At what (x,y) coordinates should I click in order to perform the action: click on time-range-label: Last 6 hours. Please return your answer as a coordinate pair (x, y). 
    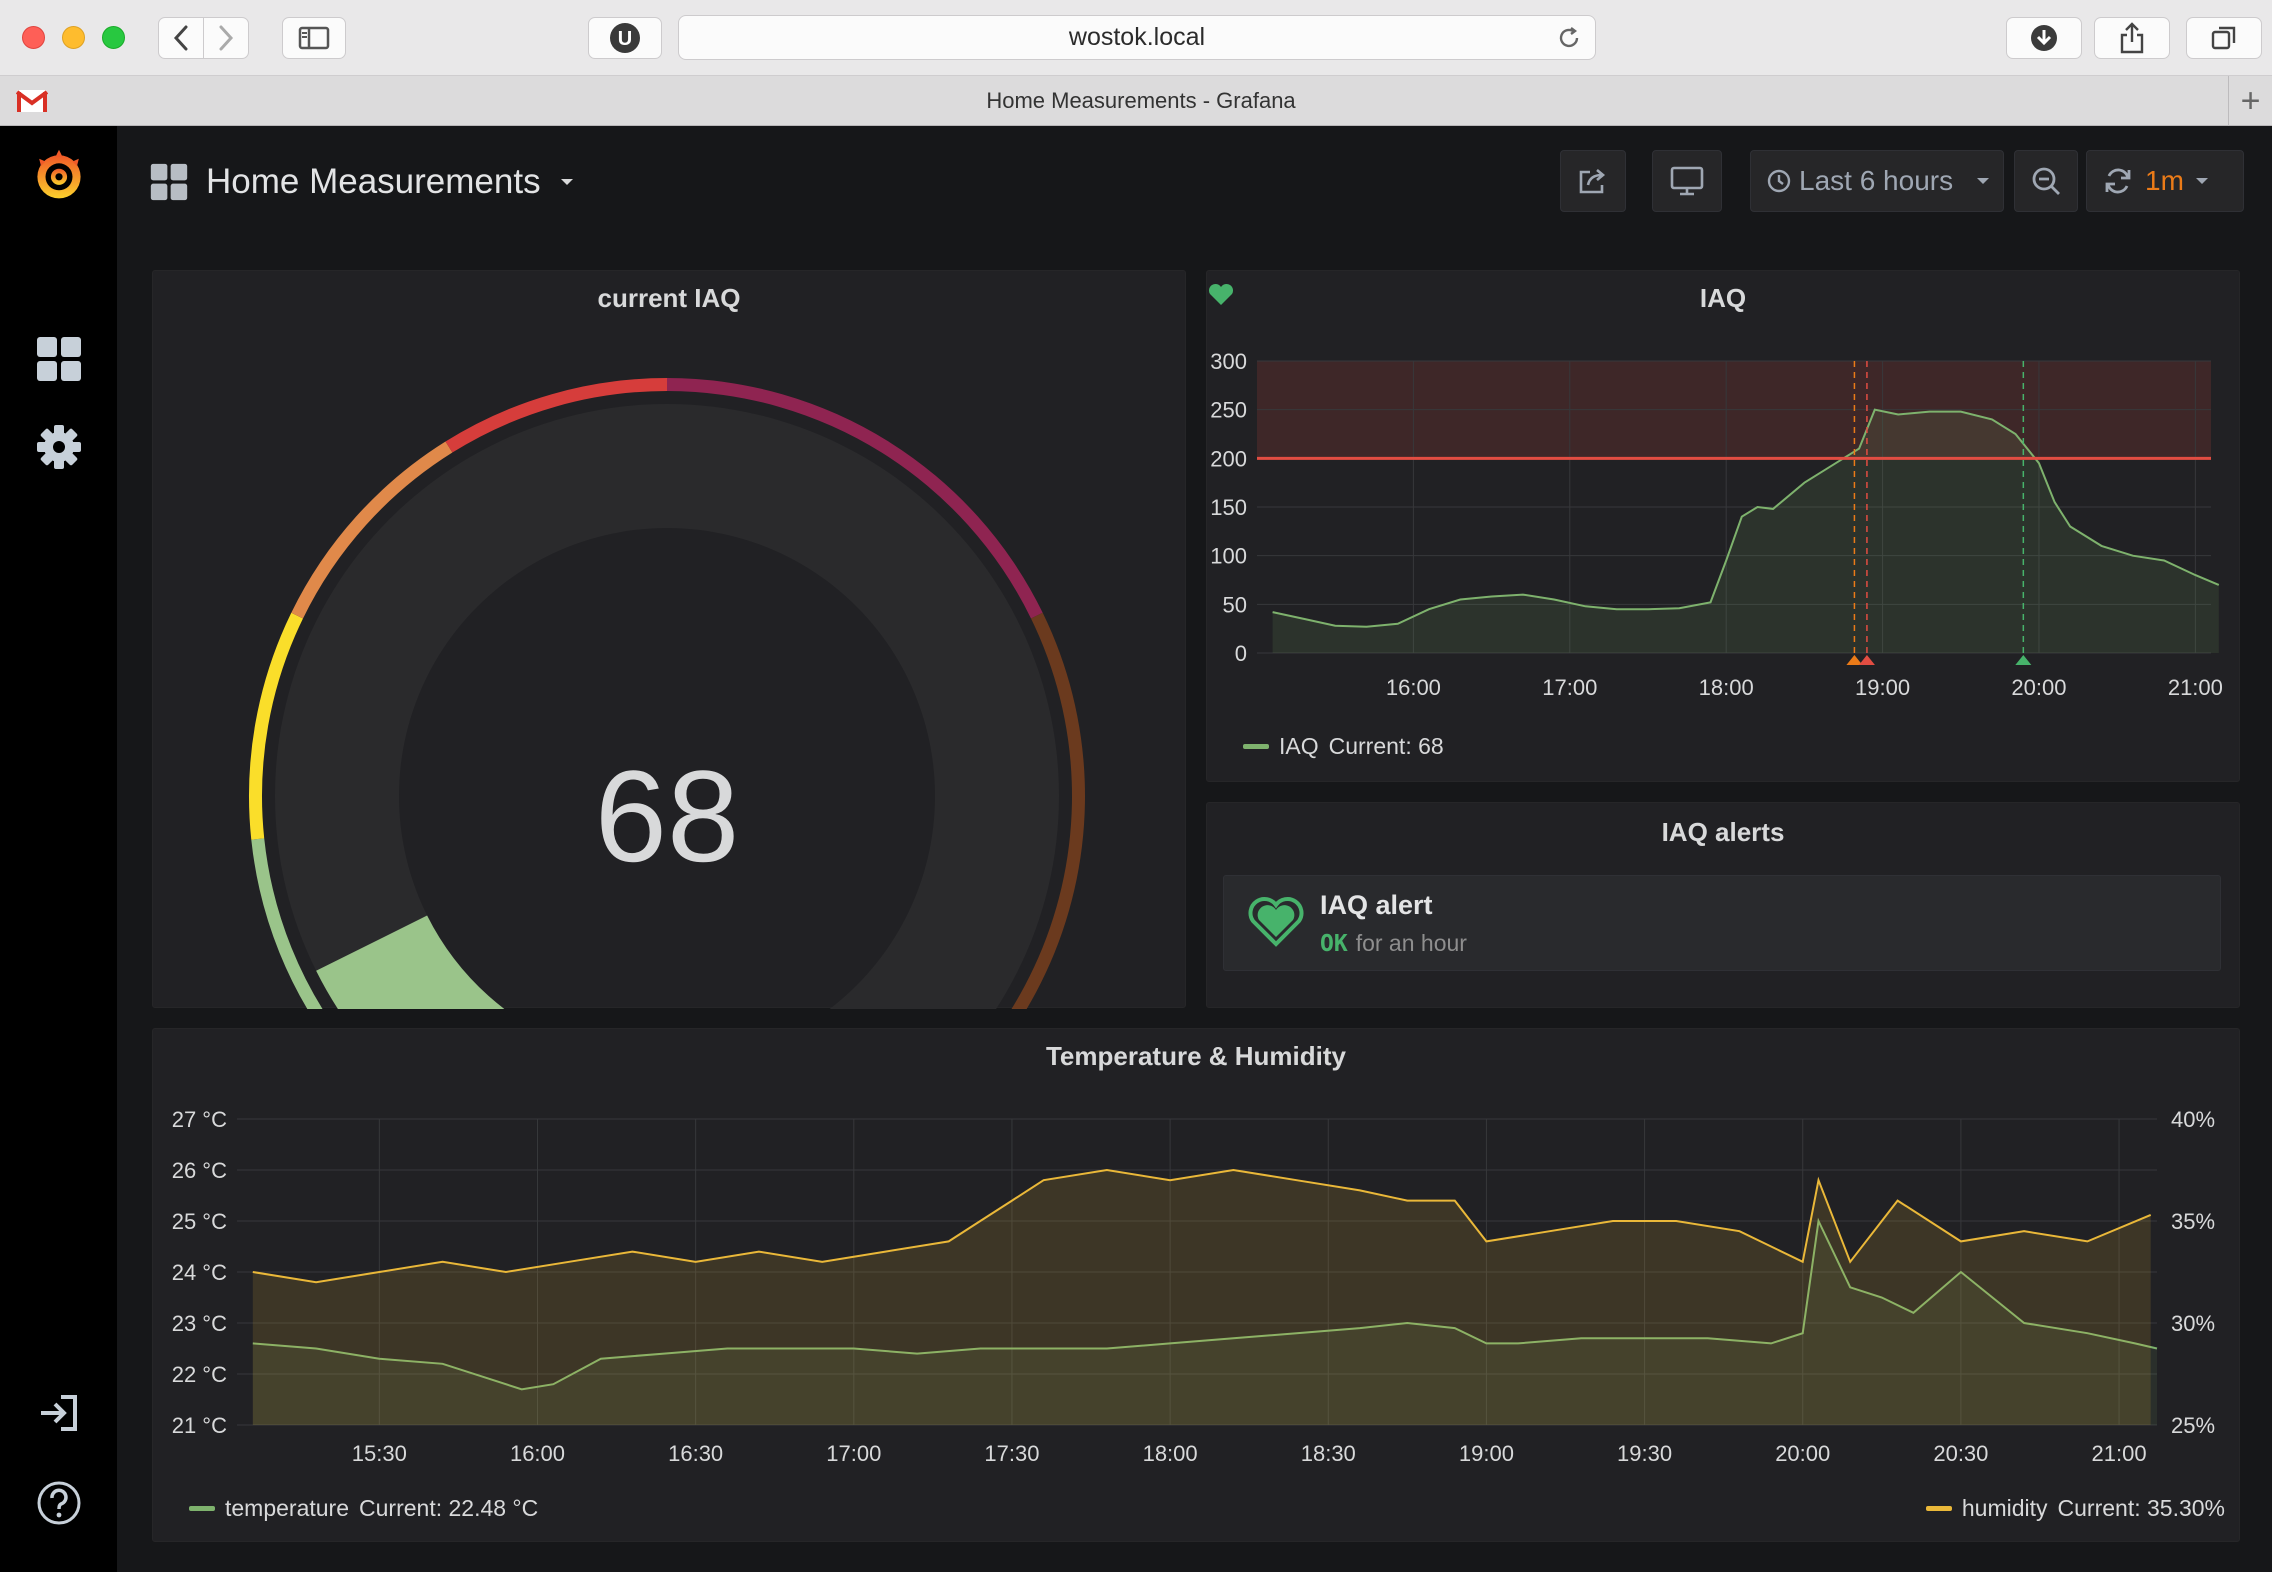
    Looking at the image, I should click on (1876, 180).